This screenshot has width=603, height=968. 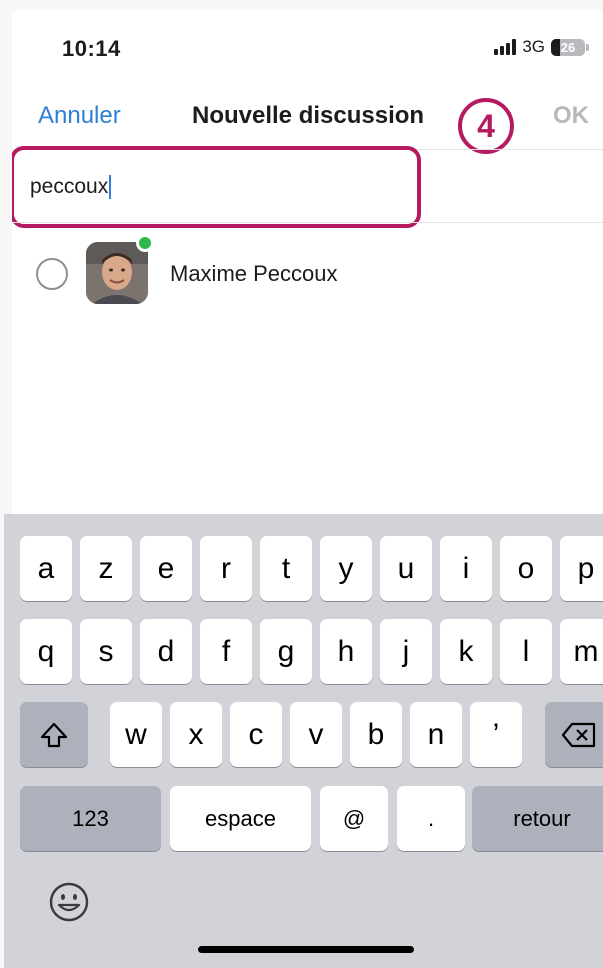 What do you see at coordinates (136, 734) in the screenshot?
I see `key-w: w` at bounding box center [136, 734].